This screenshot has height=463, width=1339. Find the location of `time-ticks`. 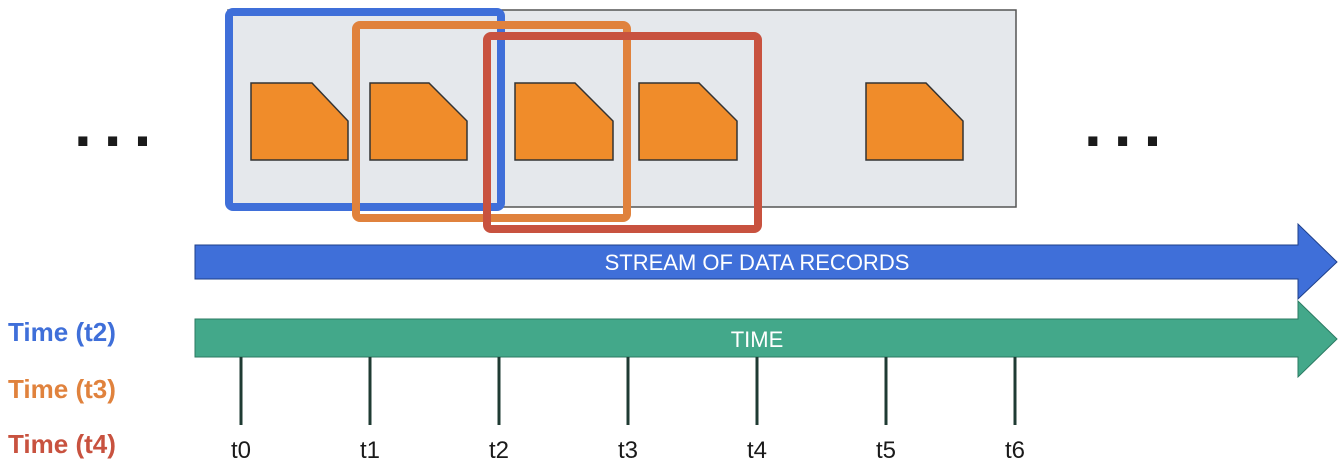

time-ticks is located at coordinates (628, 391).